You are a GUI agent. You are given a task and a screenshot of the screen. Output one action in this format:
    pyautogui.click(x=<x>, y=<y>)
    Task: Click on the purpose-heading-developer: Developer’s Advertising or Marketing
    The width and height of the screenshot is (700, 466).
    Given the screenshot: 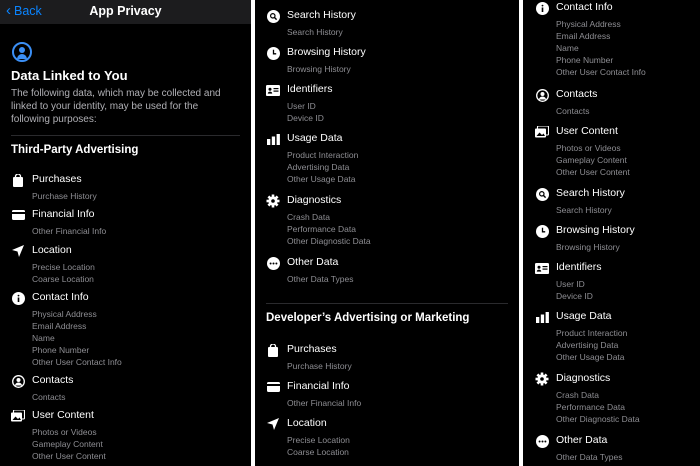 What is the action you would take?
    pyautogui.click(x=368, y=318)
    